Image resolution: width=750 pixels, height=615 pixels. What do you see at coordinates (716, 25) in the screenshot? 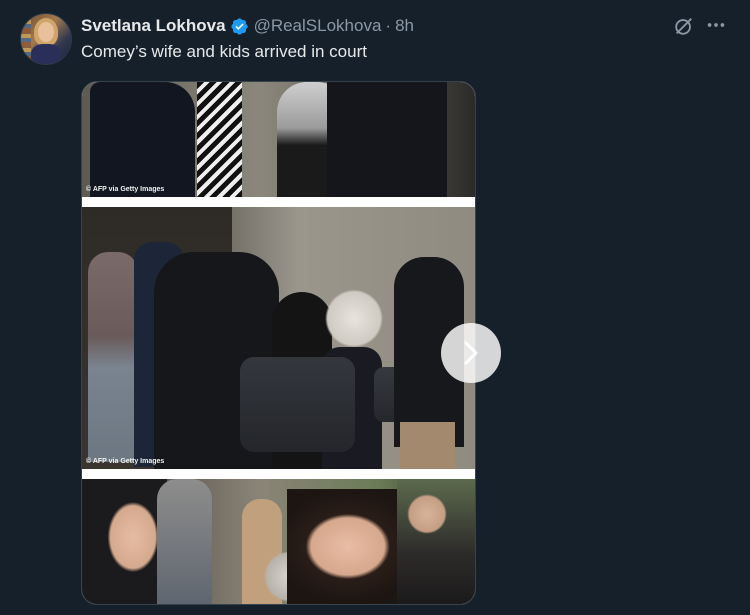
I see `more-options-icon` at bounding box center [716, 25].